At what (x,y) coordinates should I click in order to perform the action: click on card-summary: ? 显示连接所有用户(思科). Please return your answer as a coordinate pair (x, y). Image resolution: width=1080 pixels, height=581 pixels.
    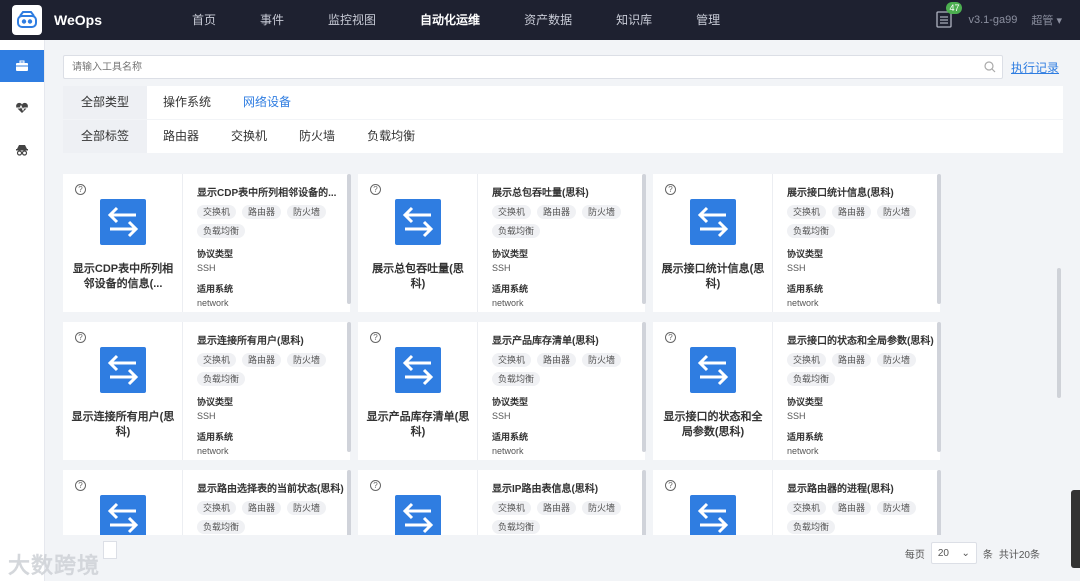
    Looking at the image, I should click on (123, 391).